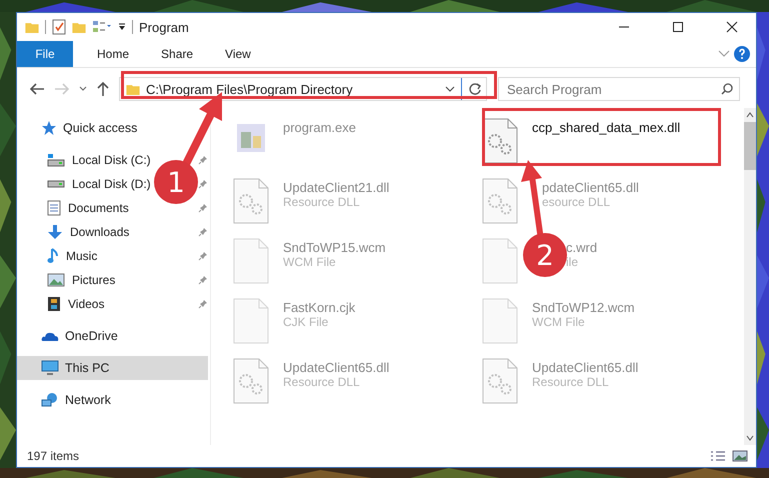 The image size is (769, 478). Describe the element at coordinates (53, 256) in the screenshot. I see `music-note-icon` at that location.